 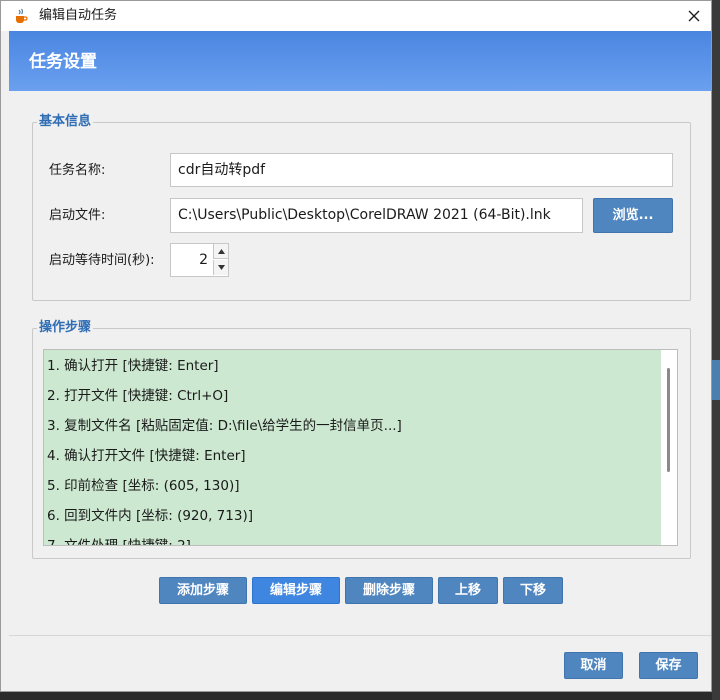 What do you see at coordinates (668, 420) in the screenshot?
I see `scrollbar-thumb` at bounding box center [668, 420].